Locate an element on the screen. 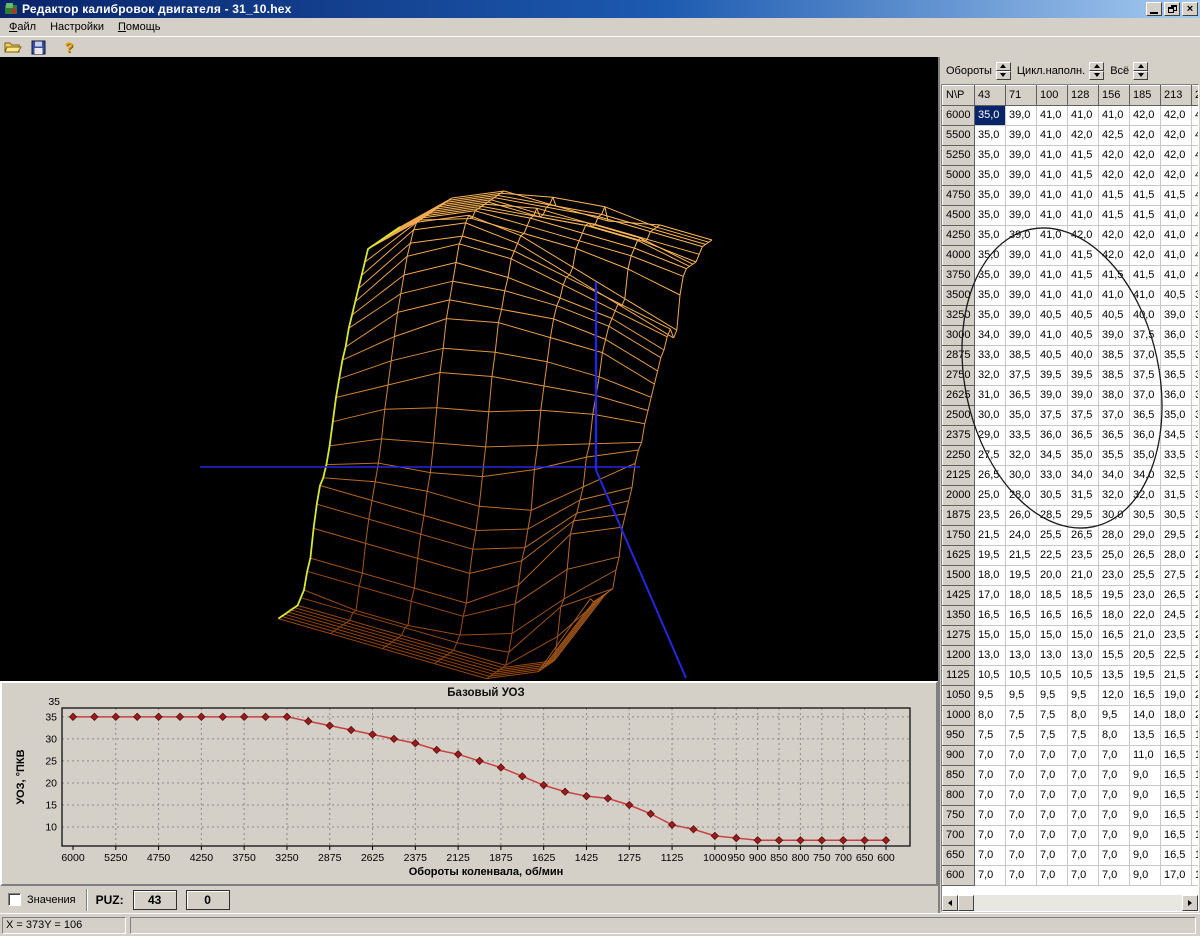 The height and width of the screenshot is (936, 1200). map-cell: 13,0 is located at coordinates (990, 655).